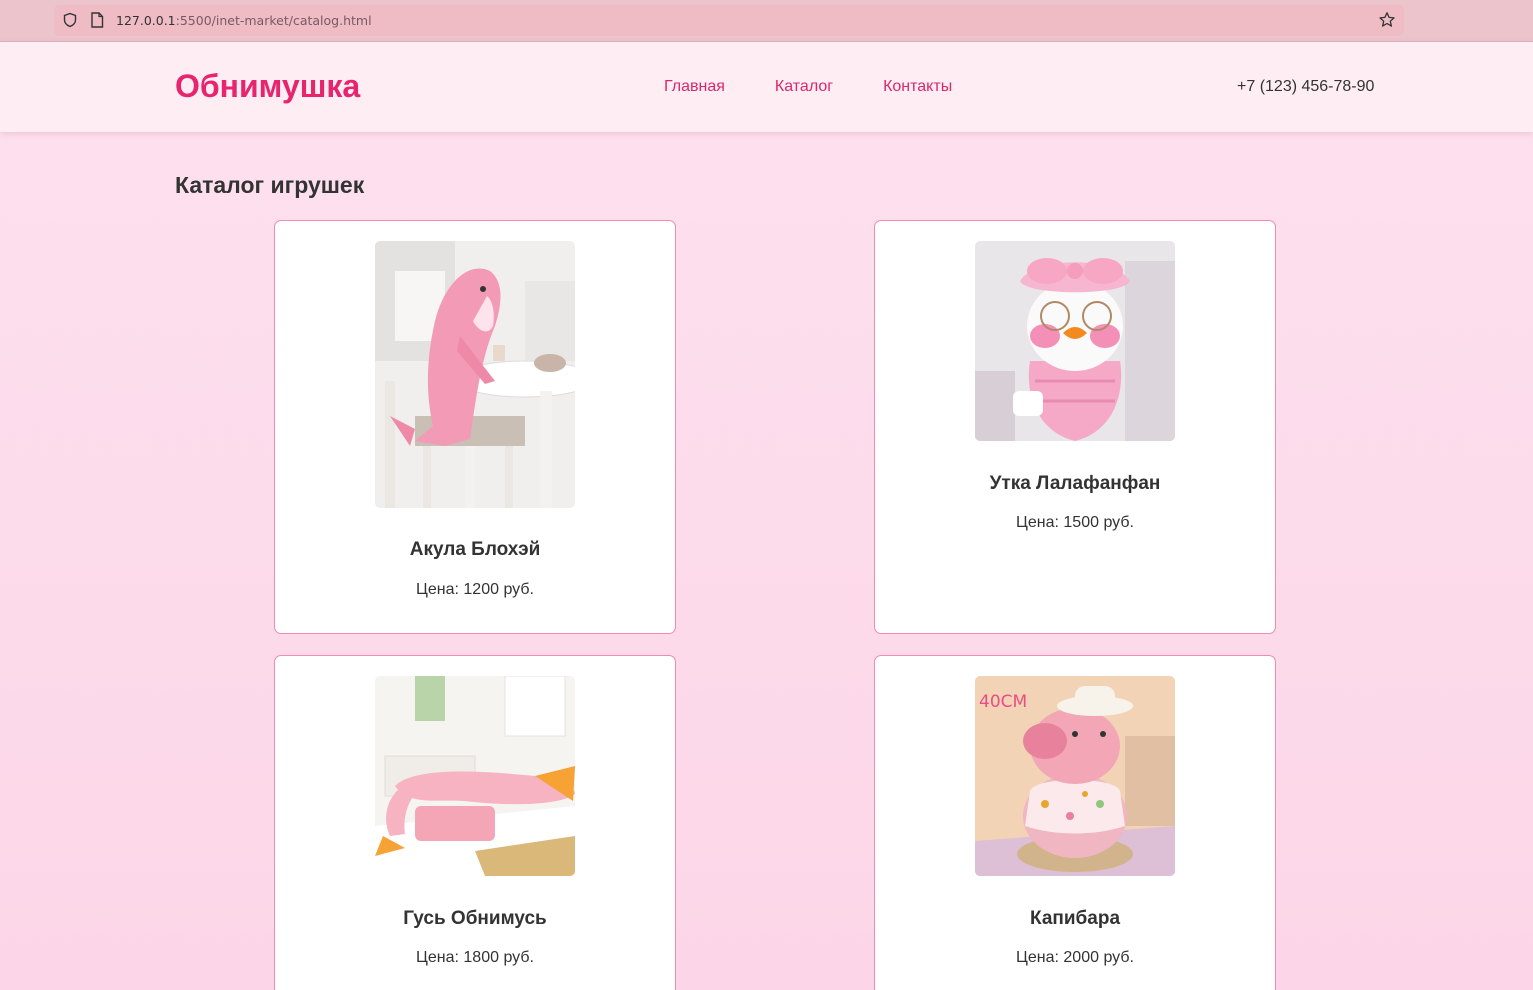 This screenshot has height=990, width=1533. What do you see at coordinates (475, 919) in the screenshot?
I see `product-name: Гусь Обнимусь` at bounding box center [475, 919].